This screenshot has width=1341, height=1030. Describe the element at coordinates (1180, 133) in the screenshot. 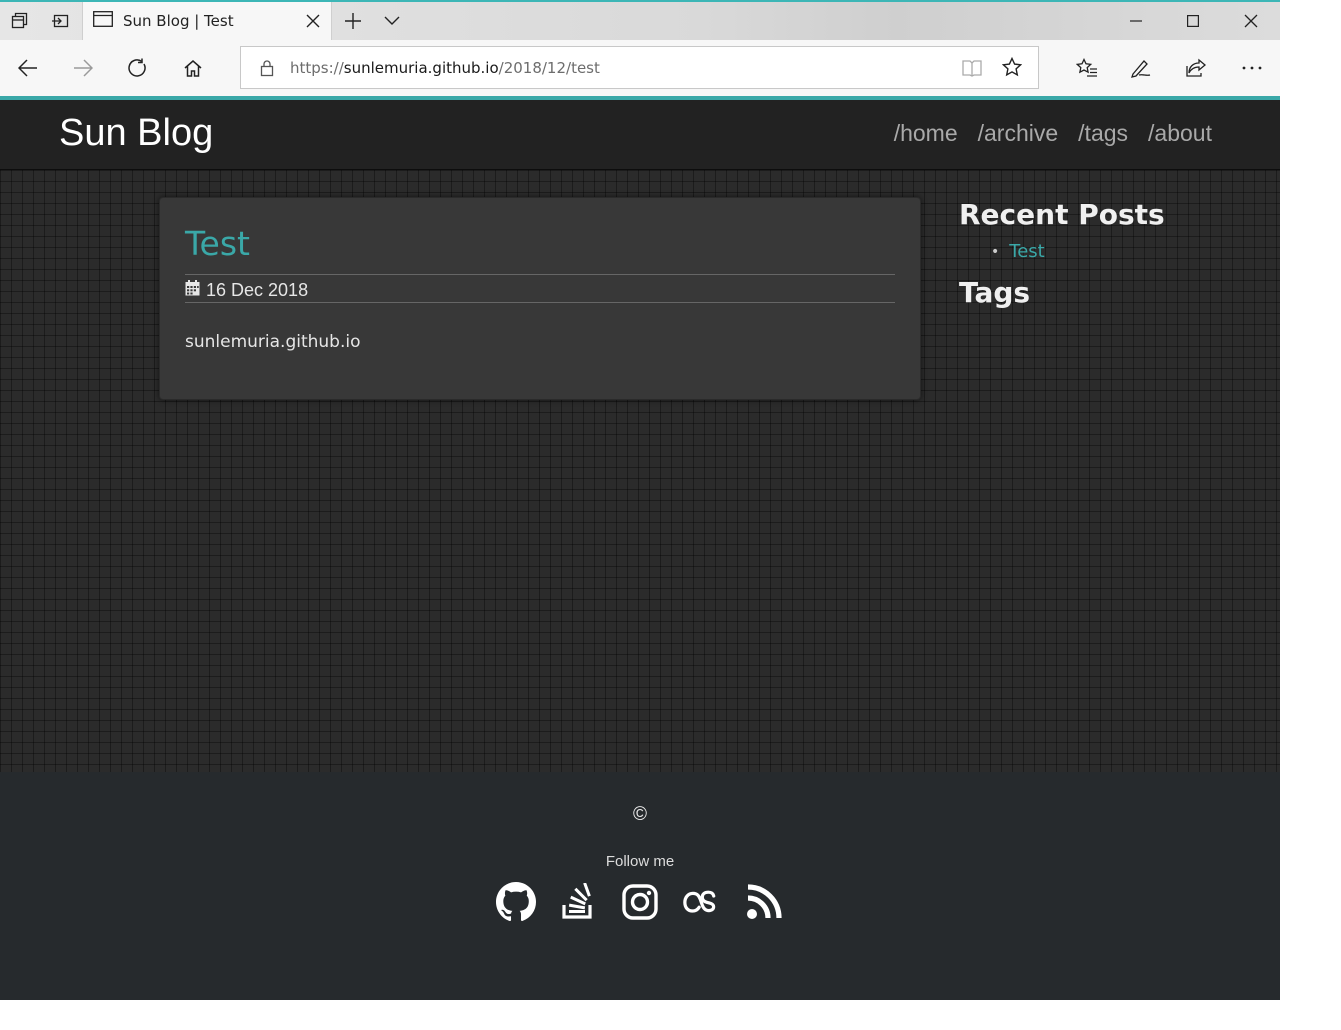

I see `nav-about-link: /about` at that location.